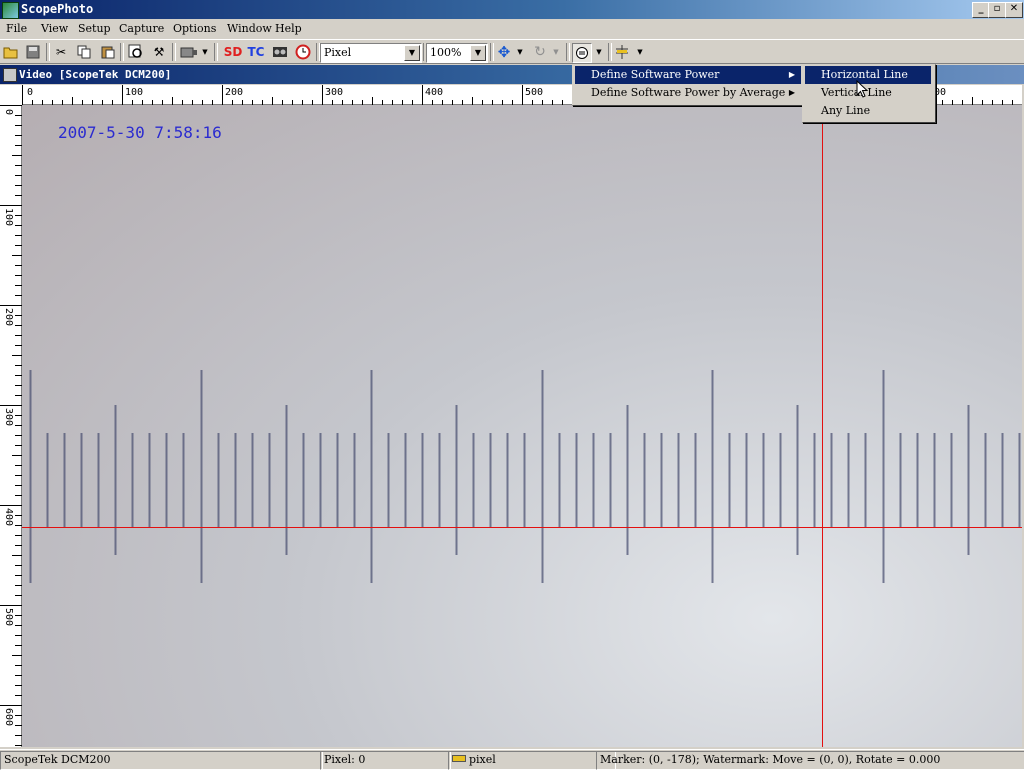 This screenshot has height=770, width=1024. I want to click on menu-help: Help, so click(288, 28).